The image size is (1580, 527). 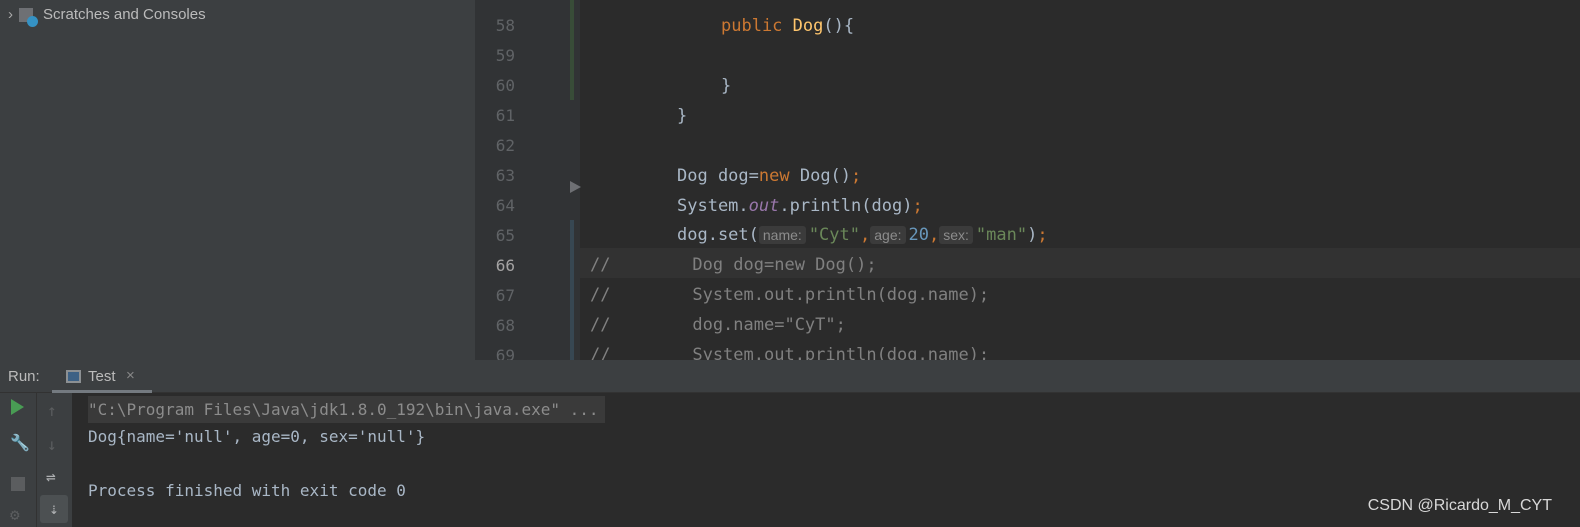 What do you see at coordinates (505, 145) in the screenshot?
I see `line-number: 62` at bounding box center [505, 145].